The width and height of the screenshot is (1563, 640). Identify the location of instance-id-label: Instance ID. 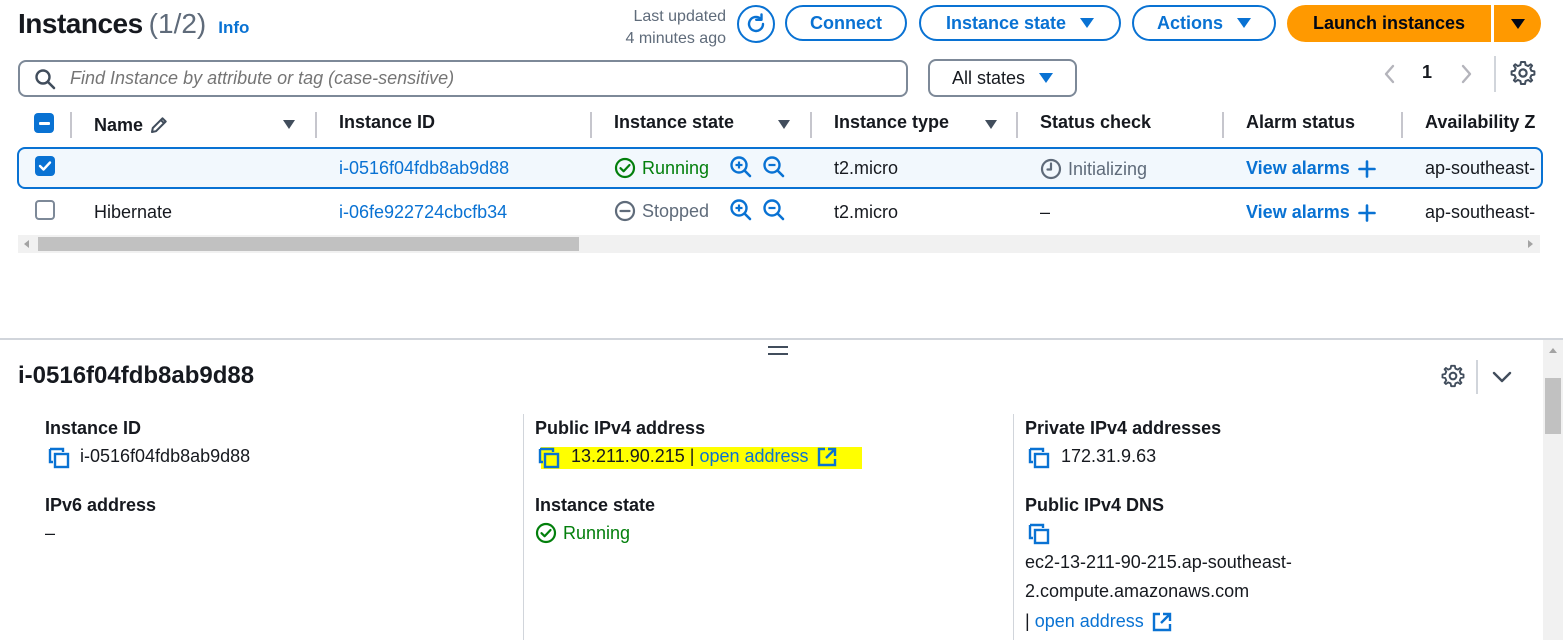
(93, 428).